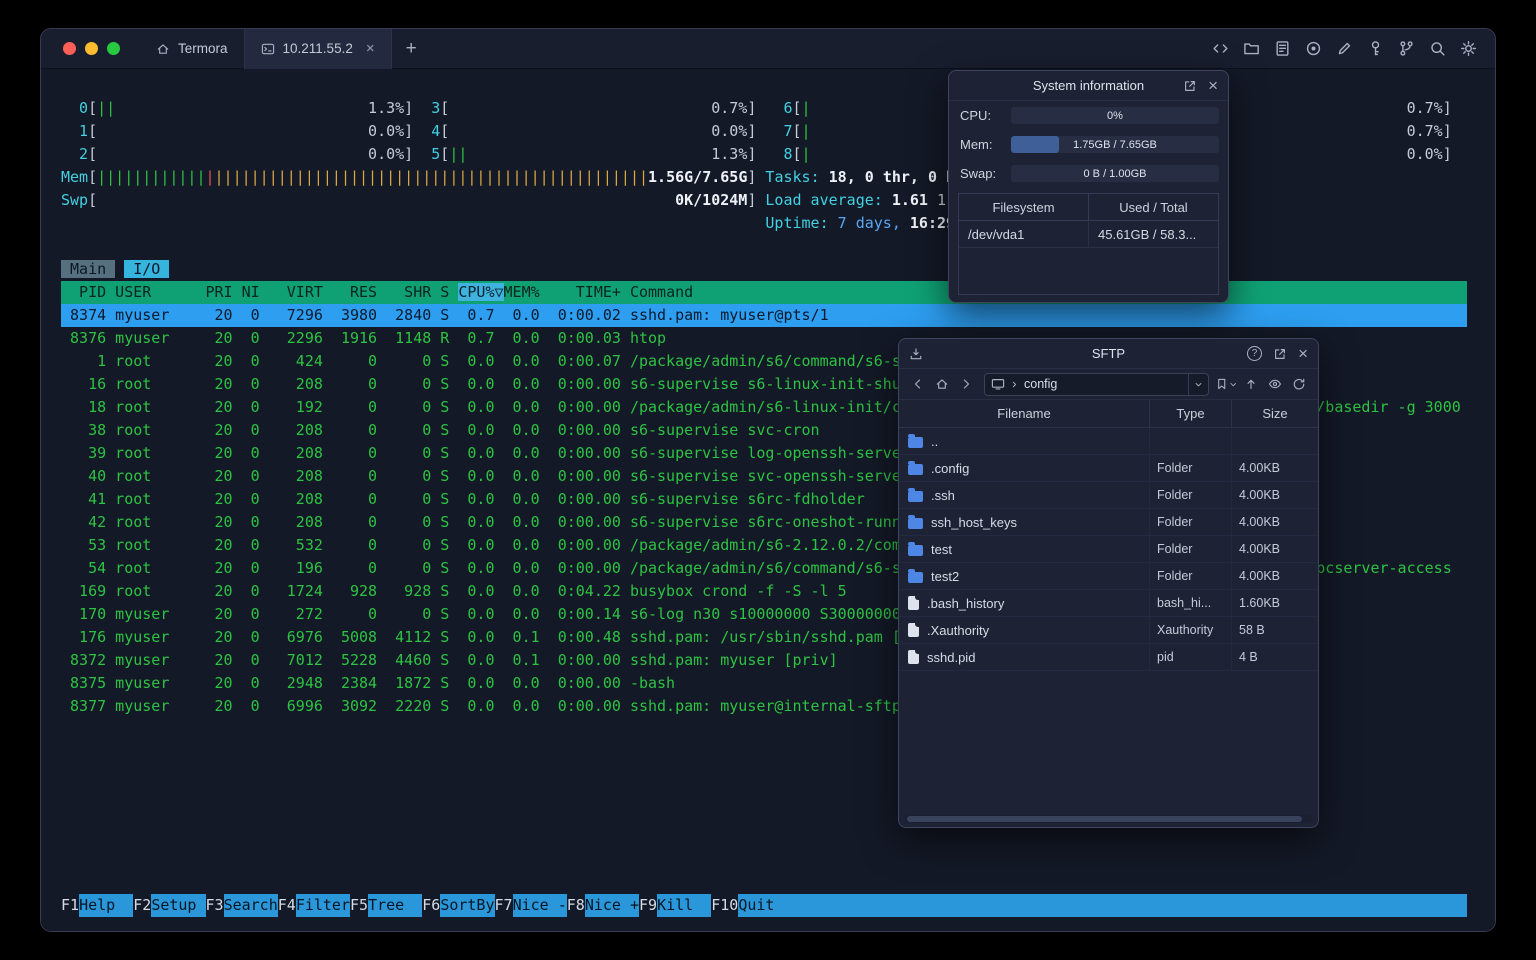 Image resolution: width=1536 pixels, height=960 pixels. I want to click on fnaction-search: Search, so click(250, 905).